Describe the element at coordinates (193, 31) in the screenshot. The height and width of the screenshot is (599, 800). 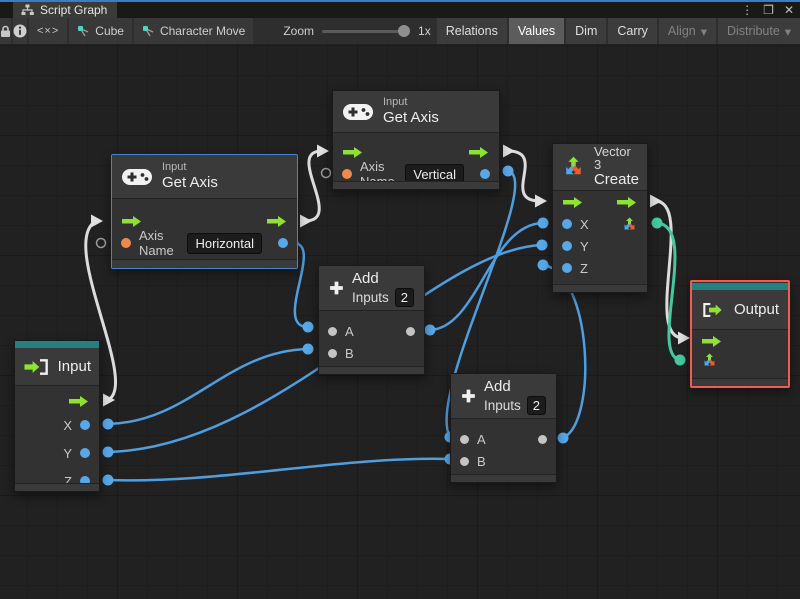
I see `graph-button-character-move: Character Move` at that location.